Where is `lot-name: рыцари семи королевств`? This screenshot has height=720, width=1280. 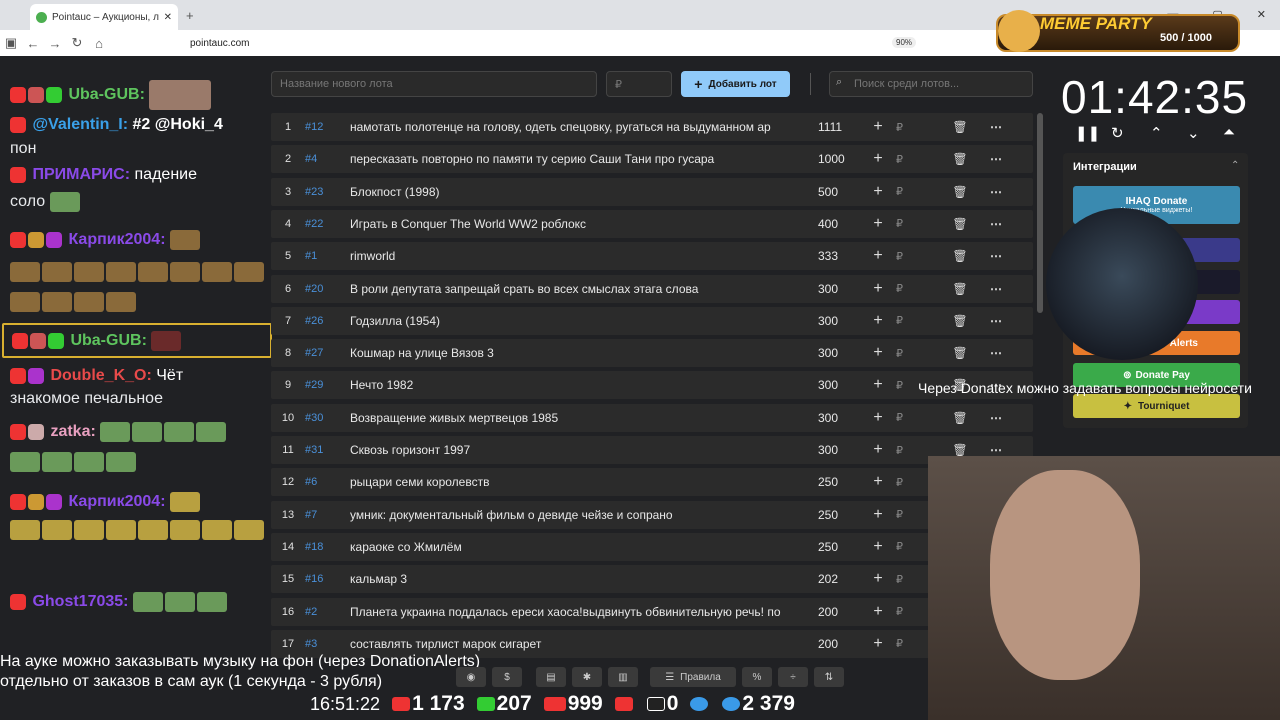 lot-name: рыцари семи королевств is located at coordinates (570, 482).